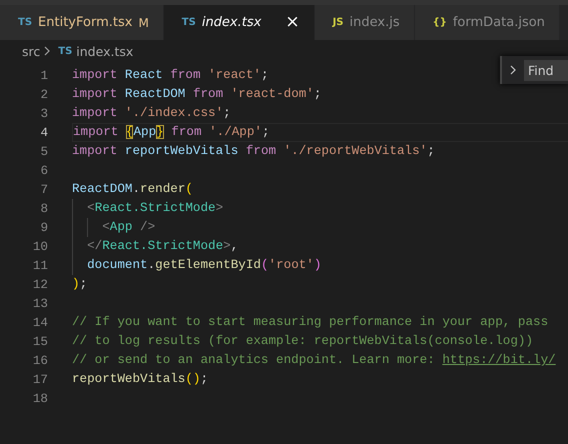 This screenshot has height=444, width=568. Describe the element at coordinates (40, 399) in the screenshot. I see `line-number: 18` at that location.